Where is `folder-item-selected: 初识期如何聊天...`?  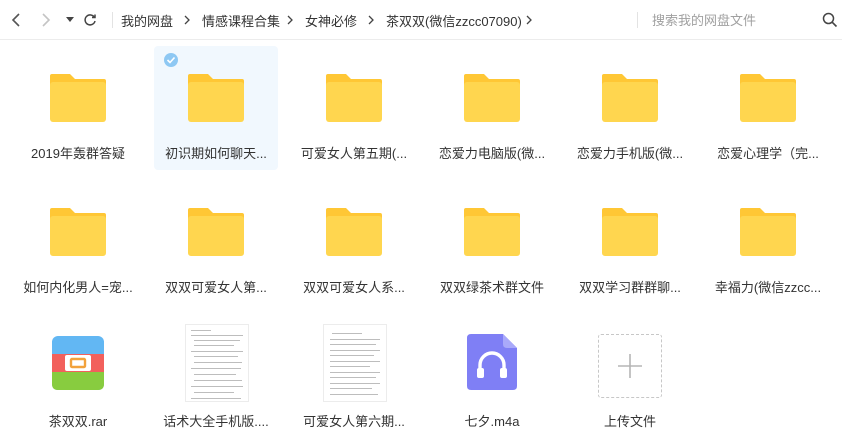
folder-item-selected: 初识期如何聊天... is located at coordinates (216, 108).